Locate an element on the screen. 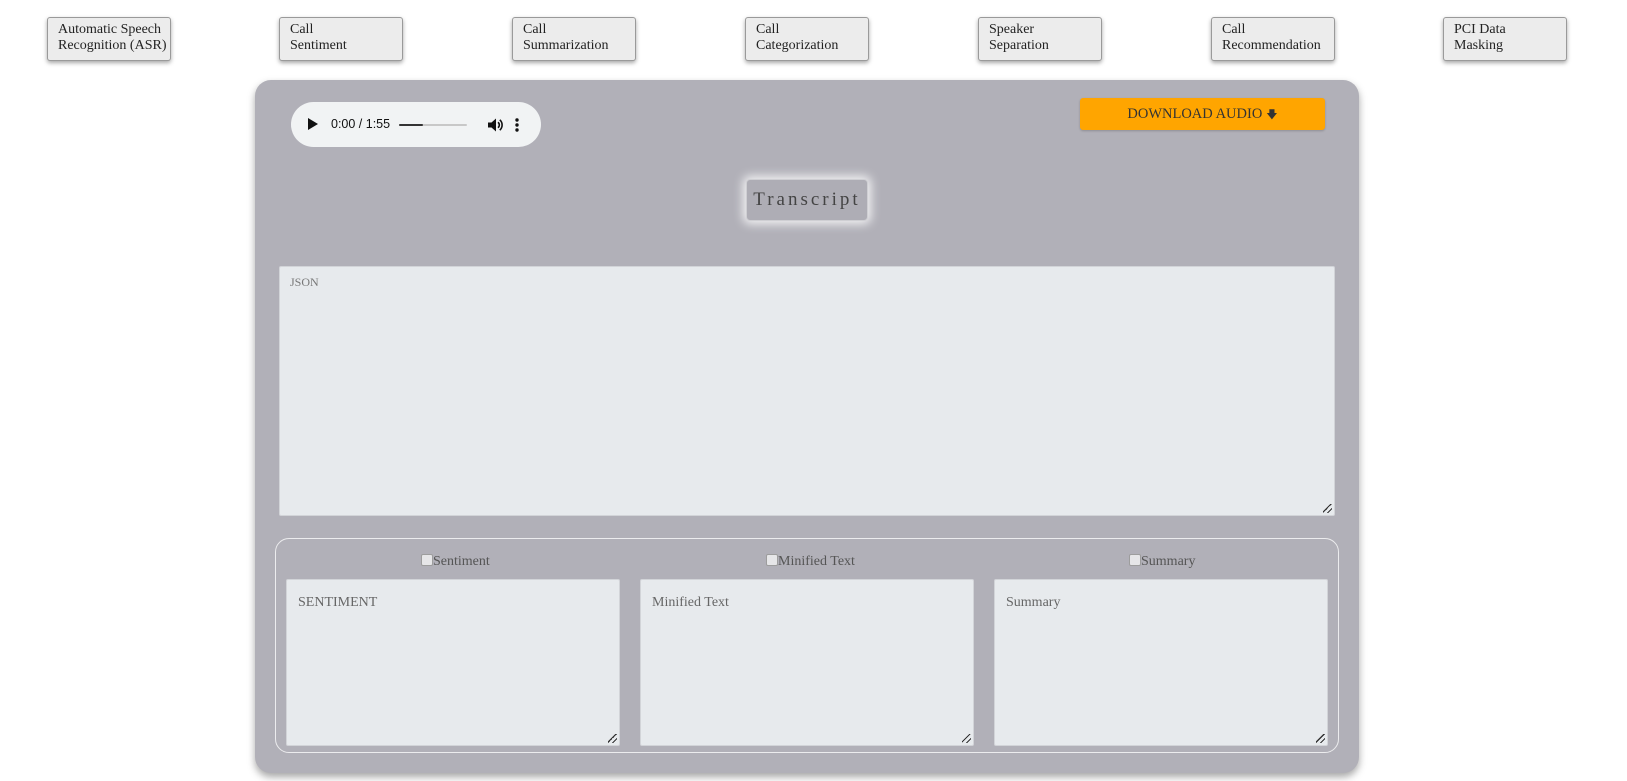 The width and height of the screenshot is (1627, 781). nav-label-line2: Masking is located at coordinates (1478, 45).